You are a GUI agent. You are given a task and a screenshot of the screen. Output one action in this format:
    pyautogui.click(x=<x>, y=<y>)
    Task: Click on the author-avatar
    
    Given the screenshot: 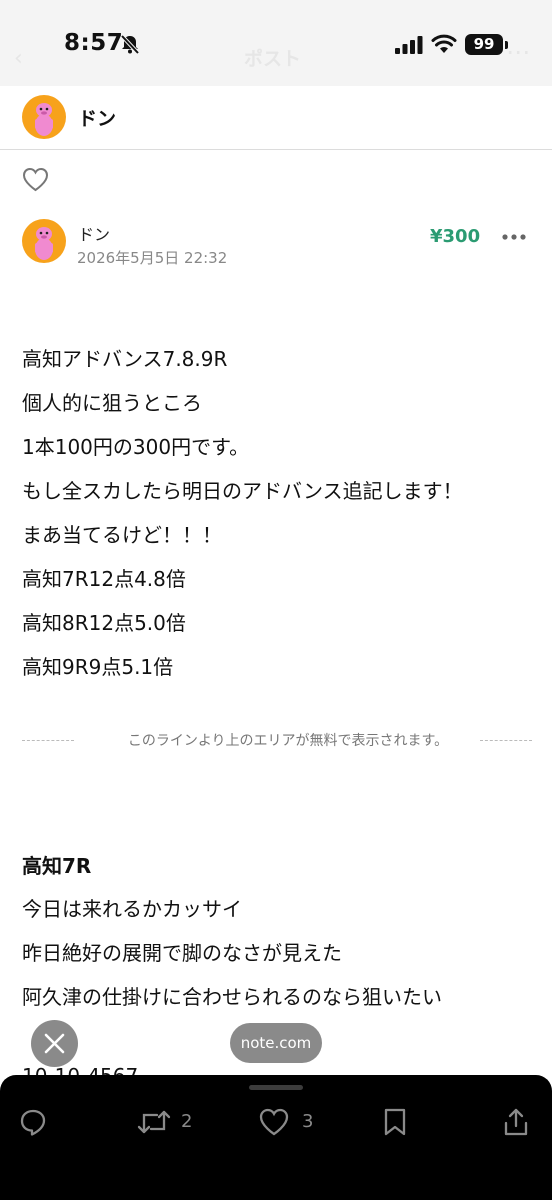 What is the action you would take?
    pyautogui.click(x=44, y=241)
    